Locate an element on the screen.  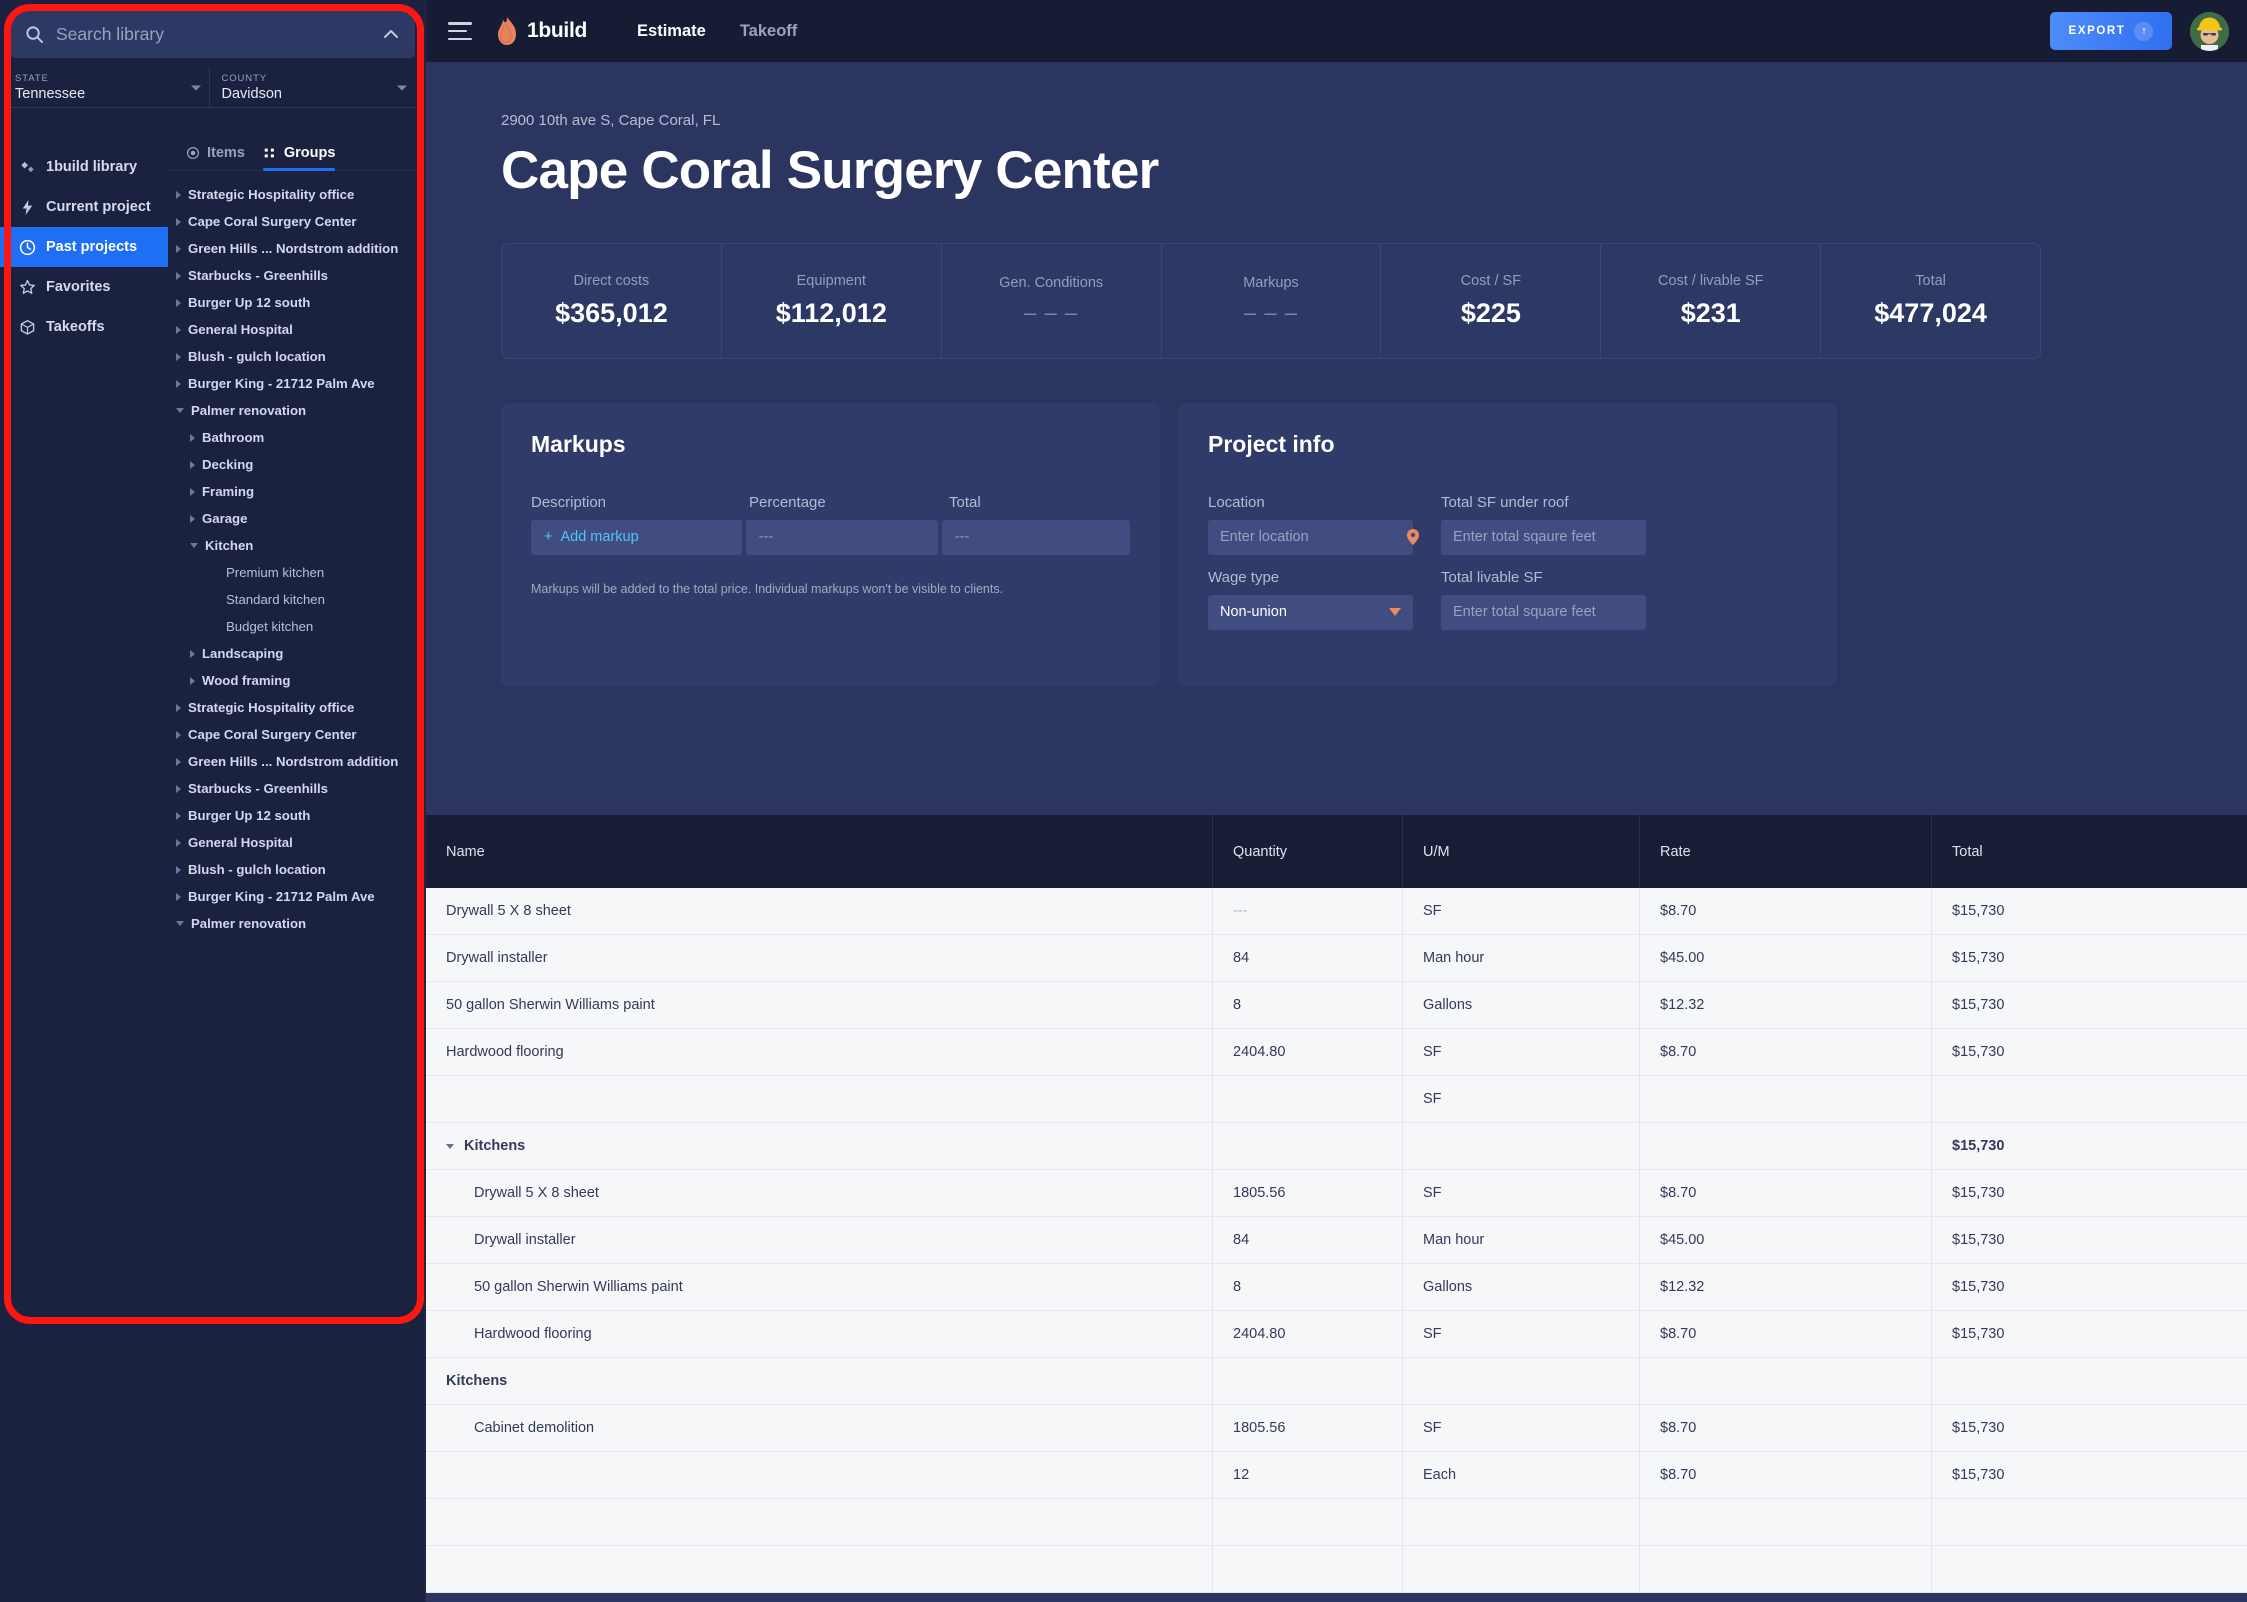
top-nav-takeoff: Takeoff is located at coordinates (768, 31).